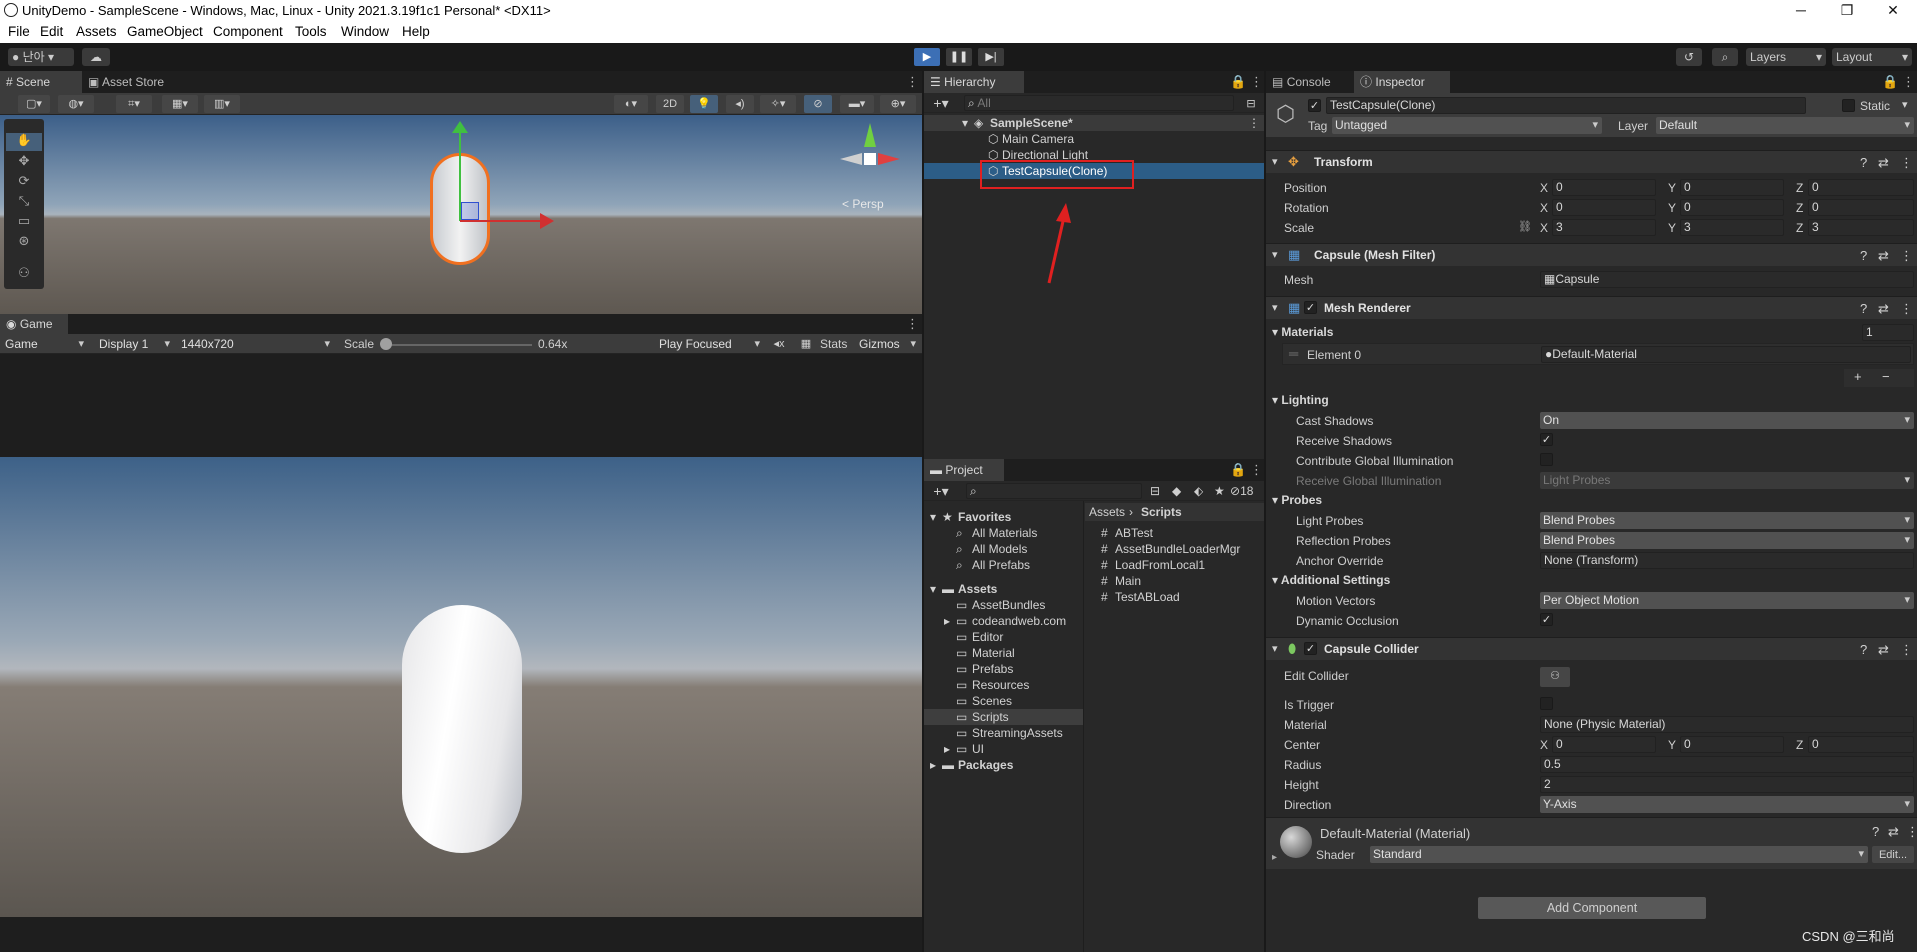 The width and height of the screenshot is (1917, 952). Describe the element at coordinates (1003, 701) in the screenshot. I see `folder-item: ▭ Scenes` at that location.